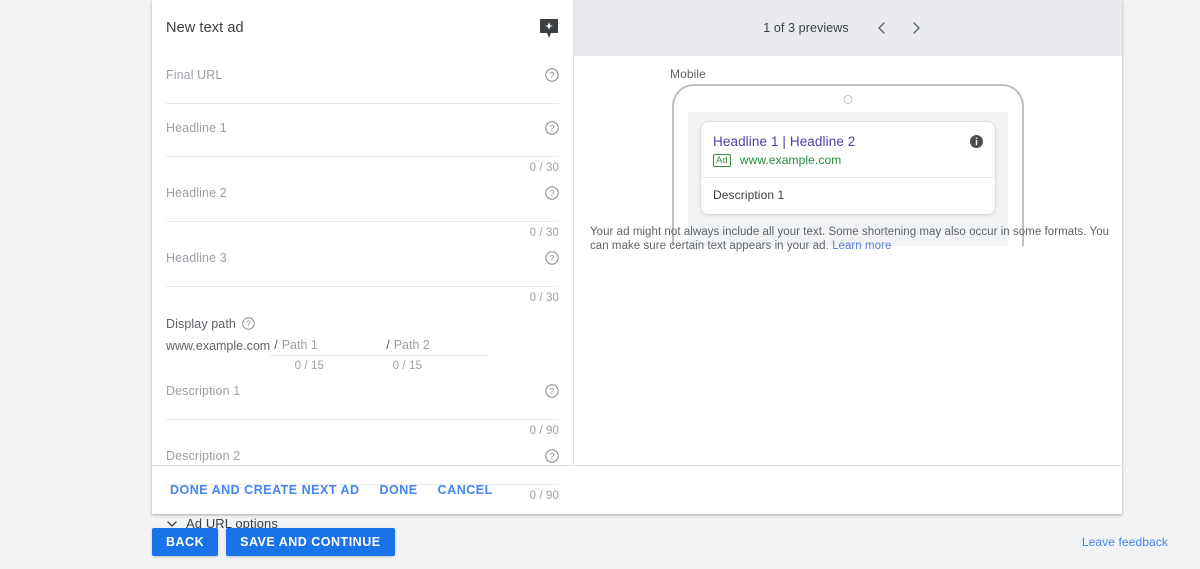 This screenshot has width=1200, height=569. I want to click on path-1-slash: /, so click(276, 345).